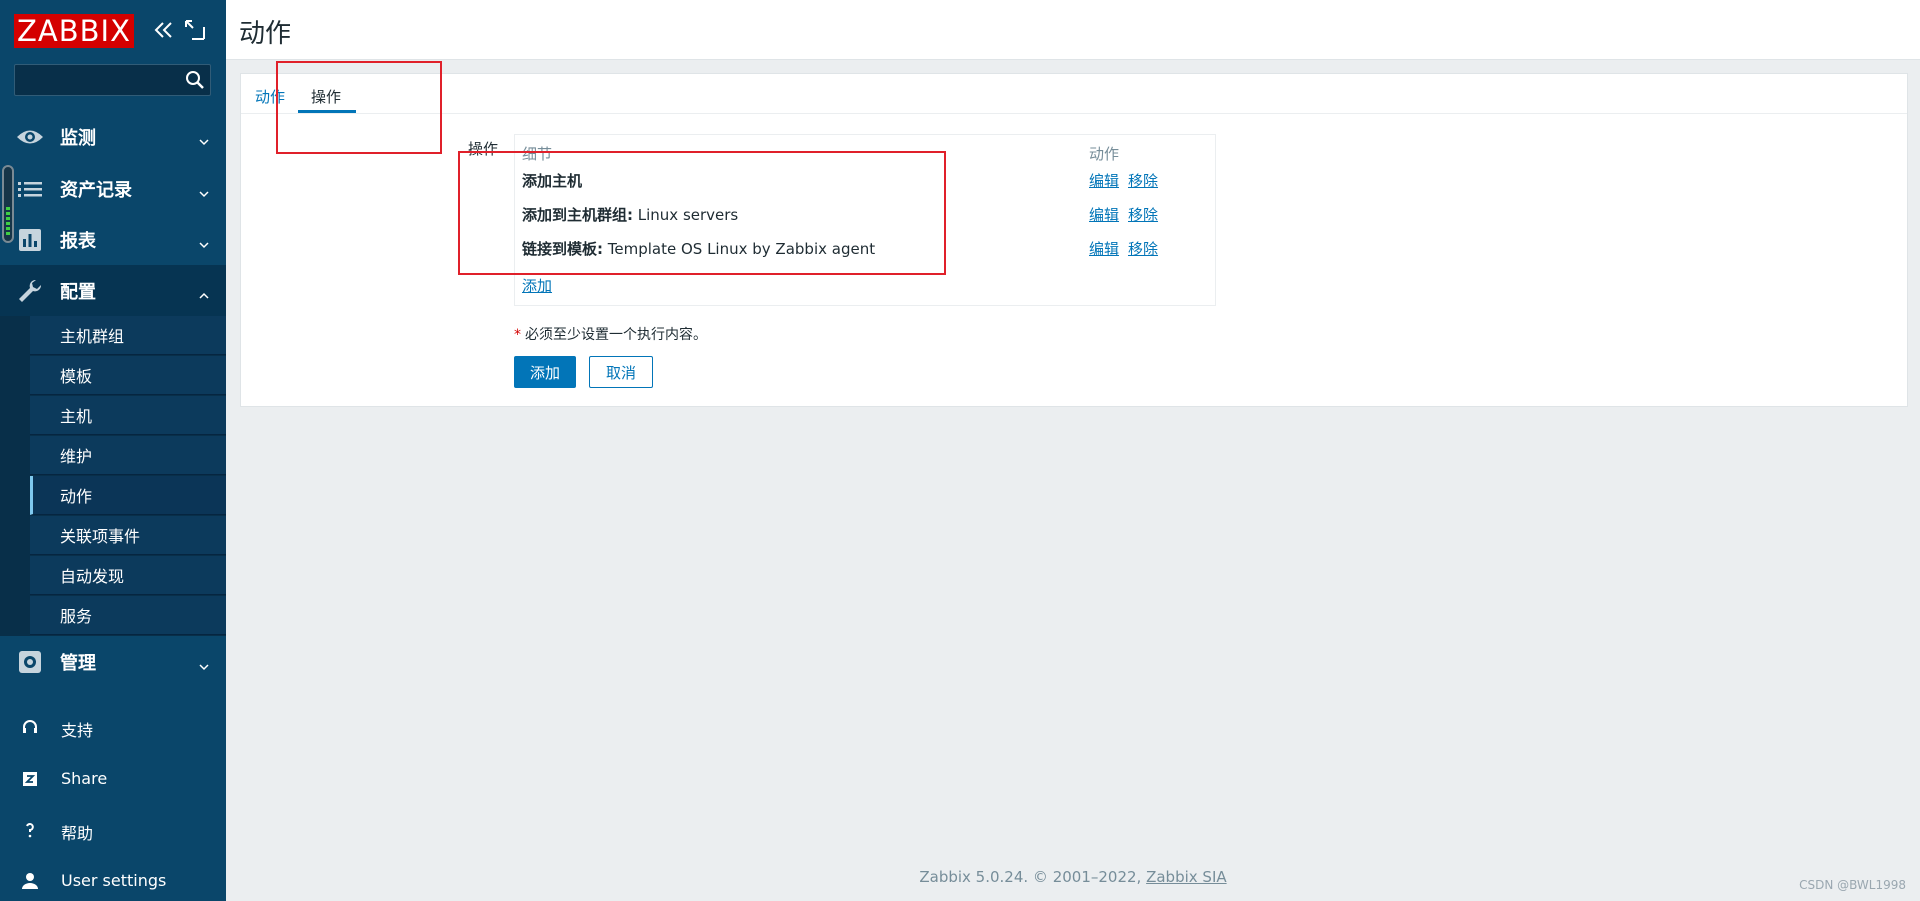 The width and height of the screenshot is (1920, 901). I want to click on annotation-box-operations, so click(702, 213).